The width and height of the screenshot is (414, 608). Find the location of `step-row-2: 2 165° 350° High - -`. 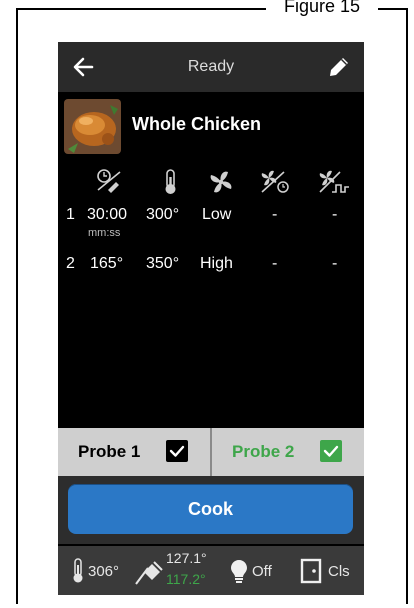

step-row-2: 2 165° 350° High - - is located at coordinates (211, 267).